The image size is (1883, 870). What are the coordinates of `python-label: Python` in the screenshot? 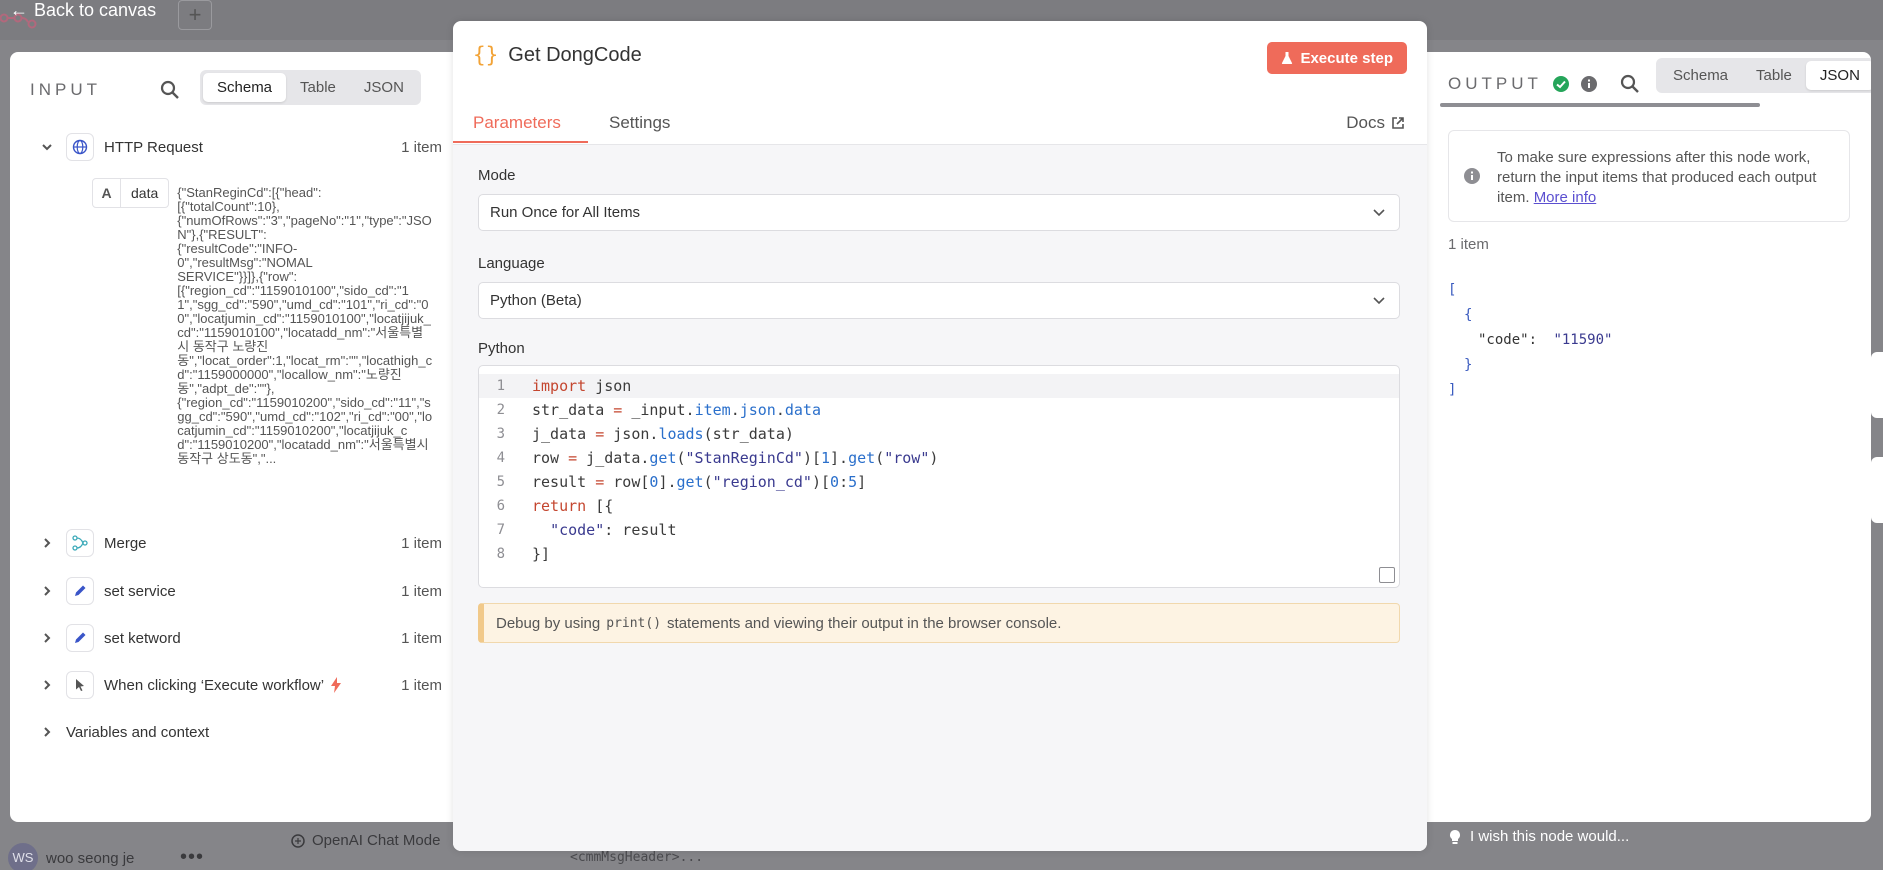 It's located at (501, 348).